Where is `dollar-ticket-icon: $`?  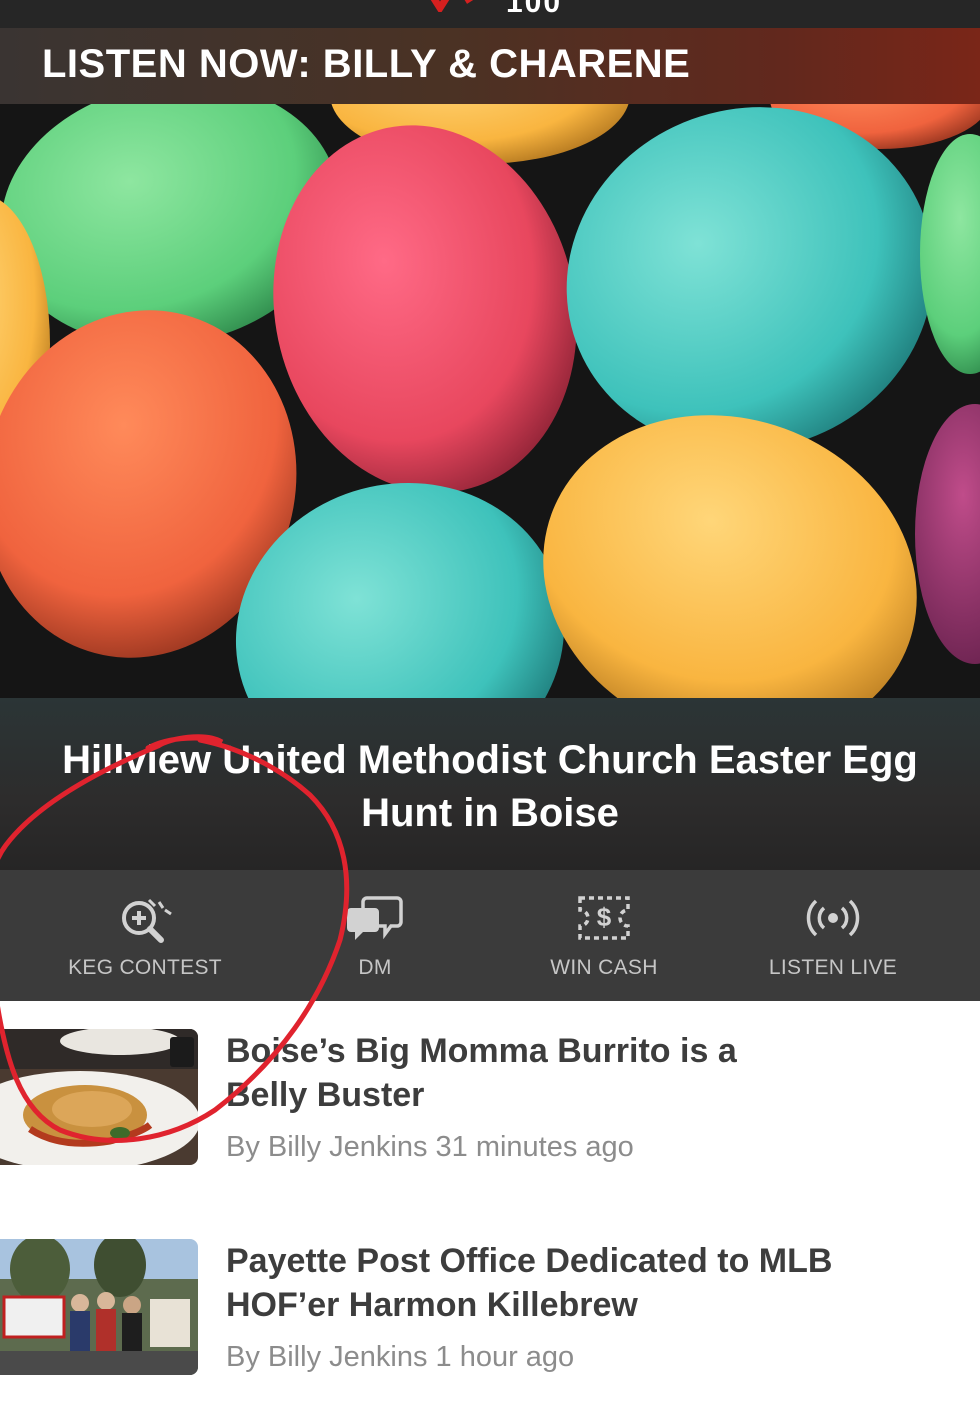
dollar-ticket-icon: $ is located at coordinates (604, 918).